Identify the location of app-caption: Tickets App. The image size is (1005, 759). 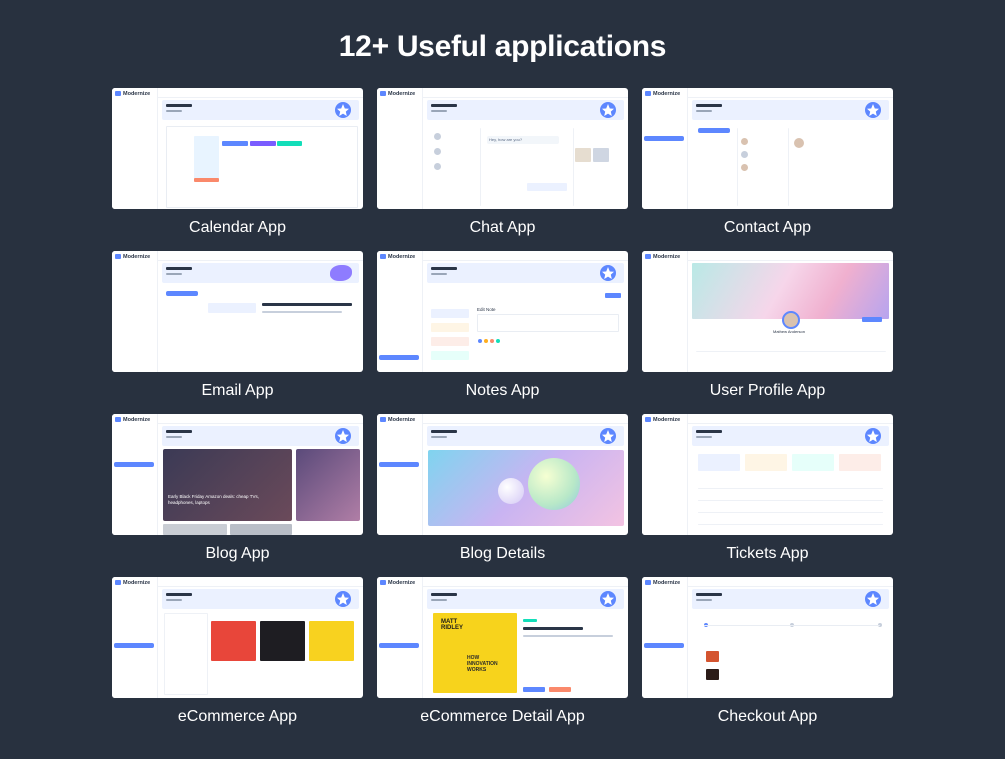
(767, 553).